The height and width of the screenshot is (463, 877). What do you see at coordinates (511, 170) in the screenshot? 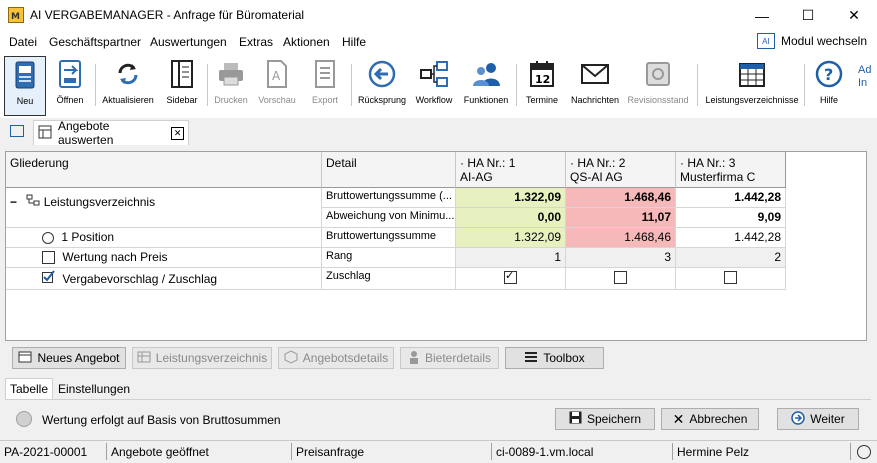
I see `col-header-bid-1: · HA Nr.: 1 AI-AG` at bounding box center [511, 170].